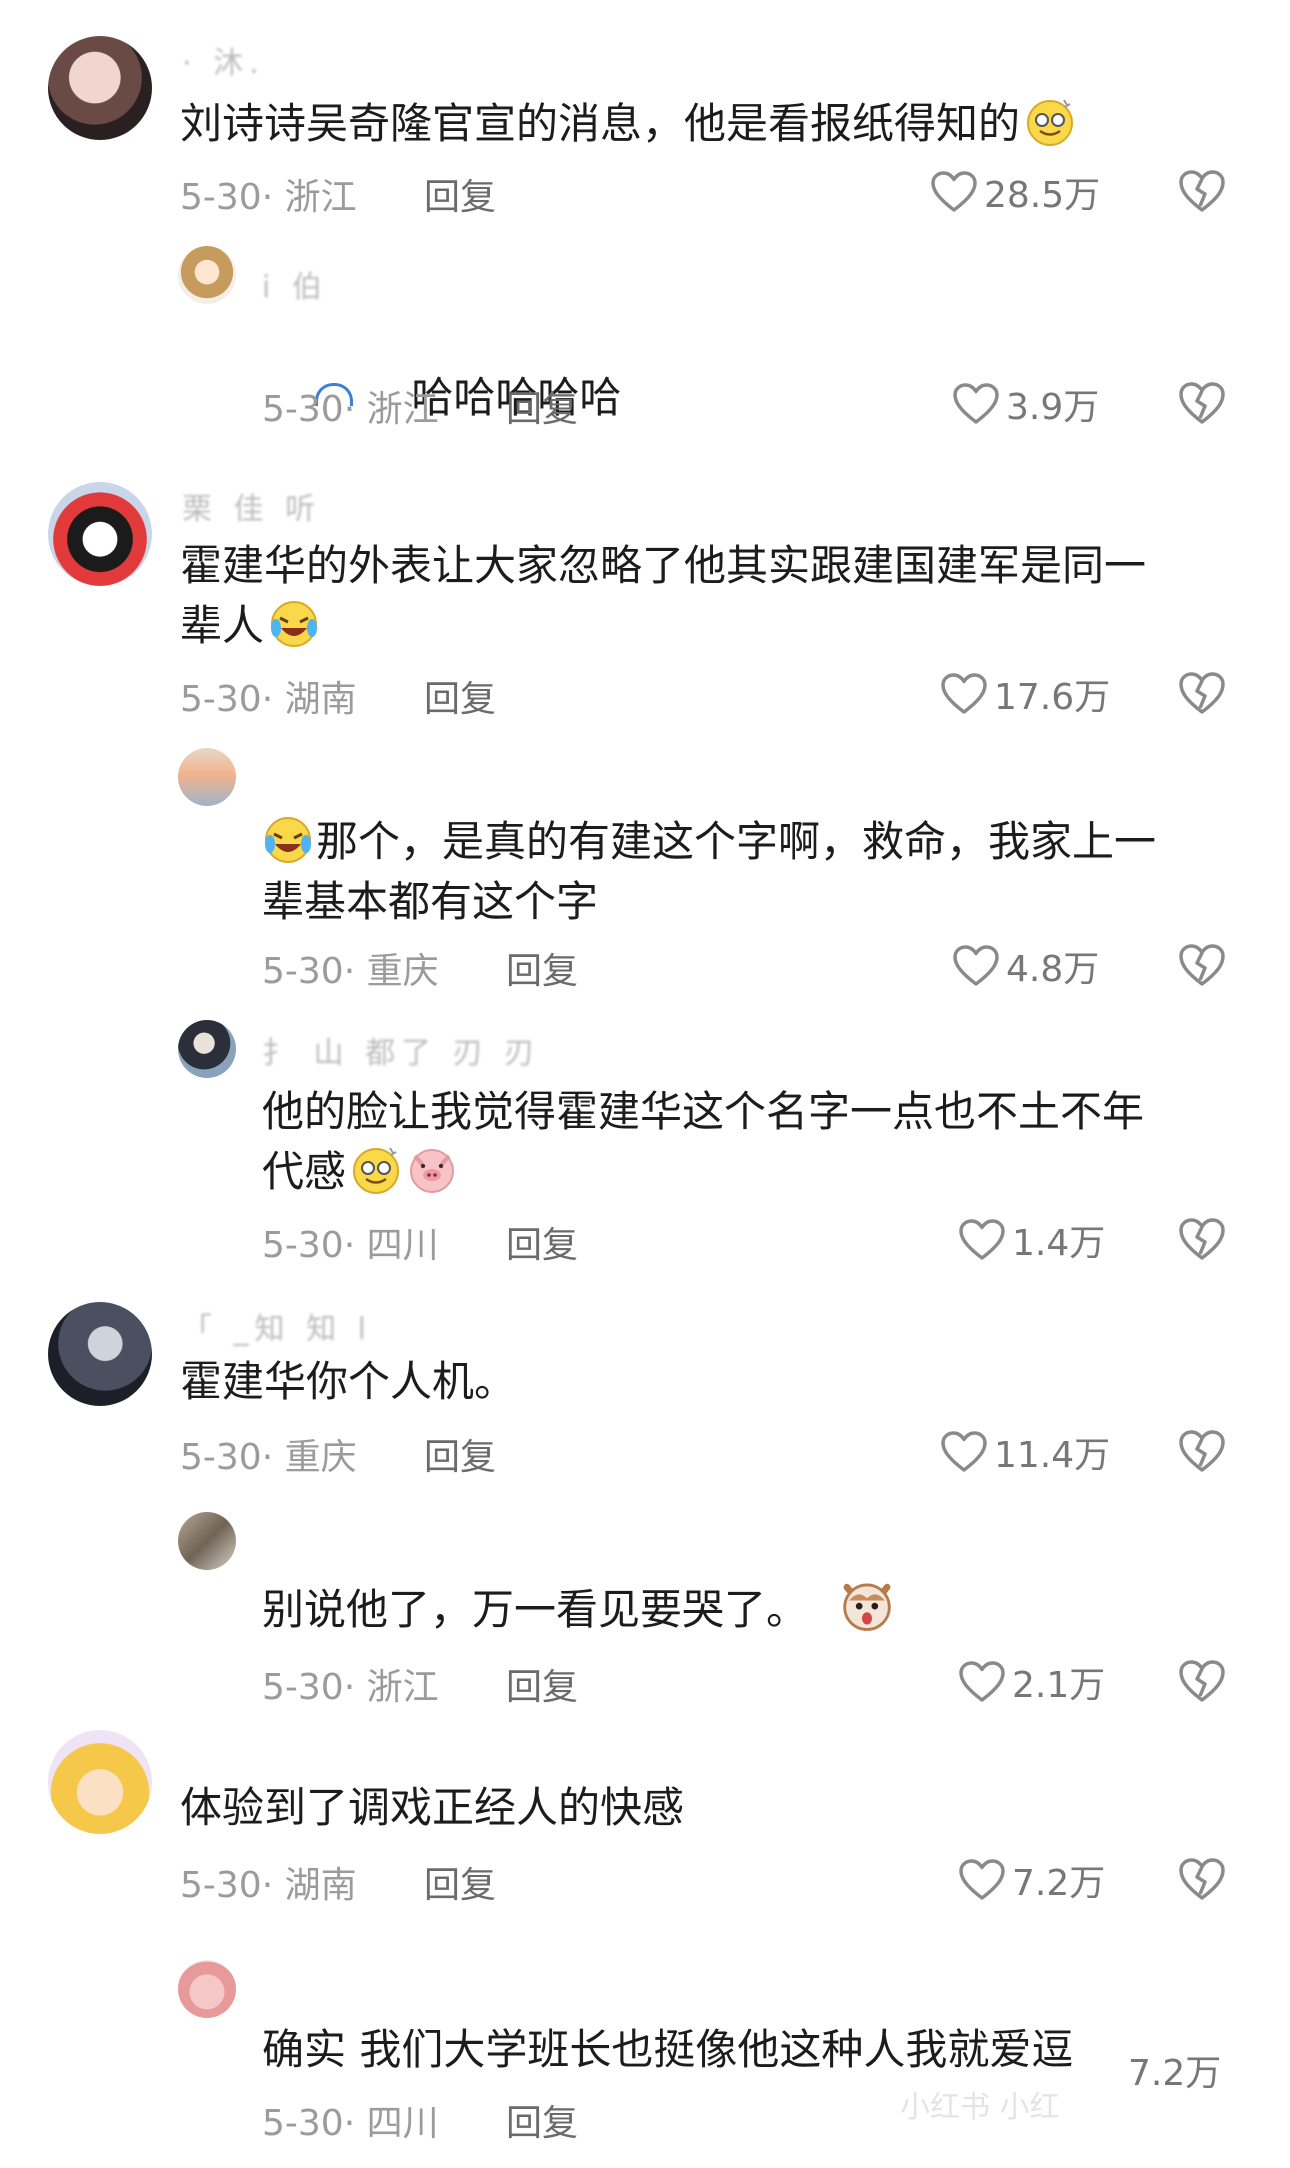 This screenshot has width=1290, height=2168. What do you see at coordinates (1053, 969) in the screenshot?
I see `like-count: 4.8万` at bounding box center [1053, 969].